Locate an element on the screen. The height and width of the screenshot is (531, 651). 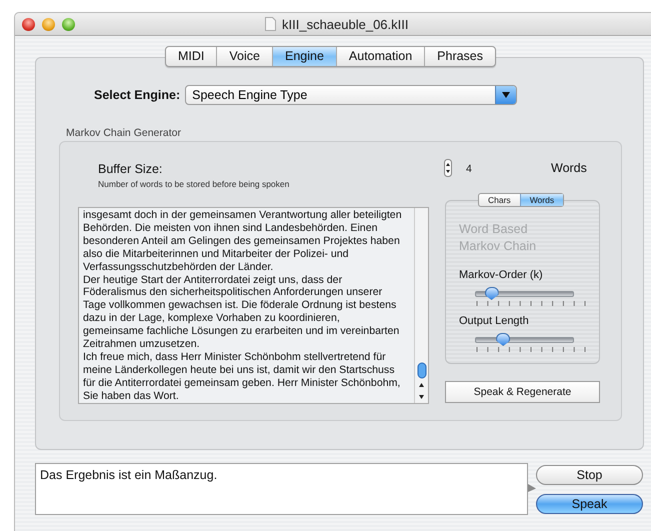
buffer-size-hint: Number of words to be stored before being spoken is located at coordinates (194, 184).